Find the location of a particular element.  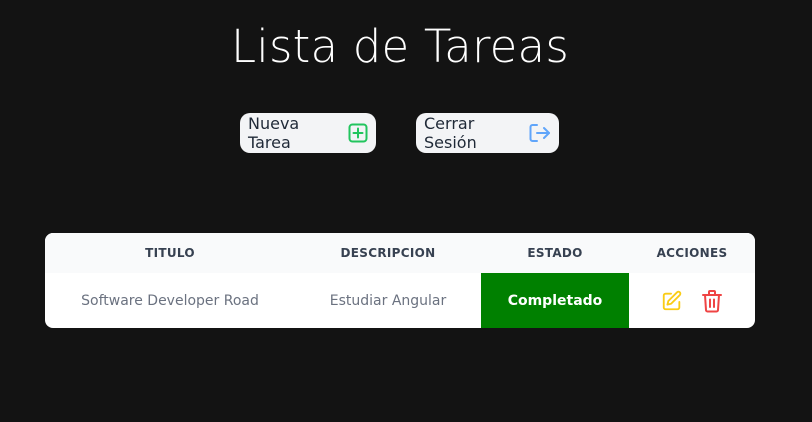

column-header-titulo: TITULO is located at coordinates (170, 253).